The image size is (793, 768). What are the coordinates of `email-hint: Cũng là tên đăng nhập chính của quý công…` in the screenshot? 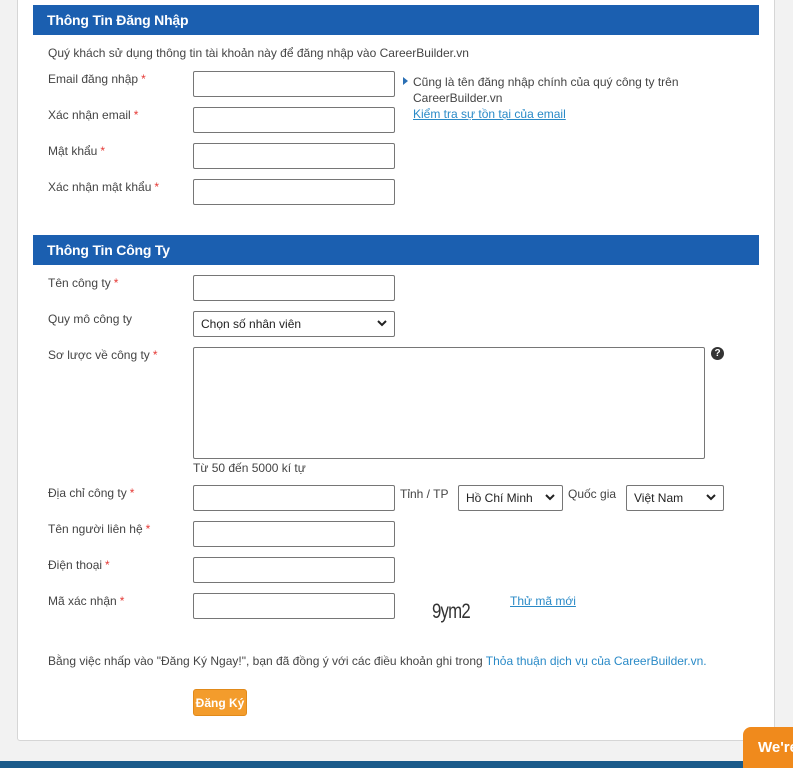 It's located at (546, 98).